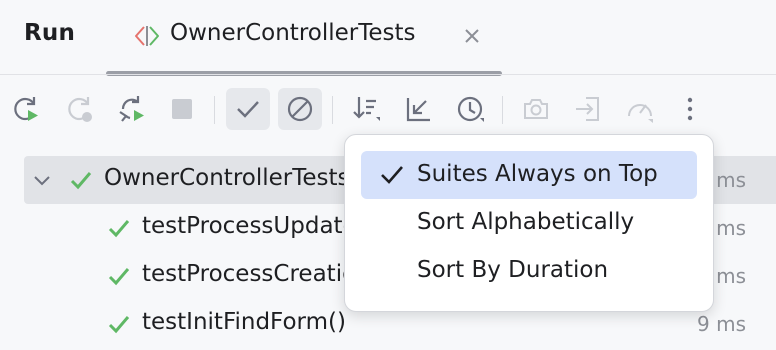  Describe the element at coordinates (244, 322) in the screenshot. I see `tree-row-label: testInitFindForm()` at that location.